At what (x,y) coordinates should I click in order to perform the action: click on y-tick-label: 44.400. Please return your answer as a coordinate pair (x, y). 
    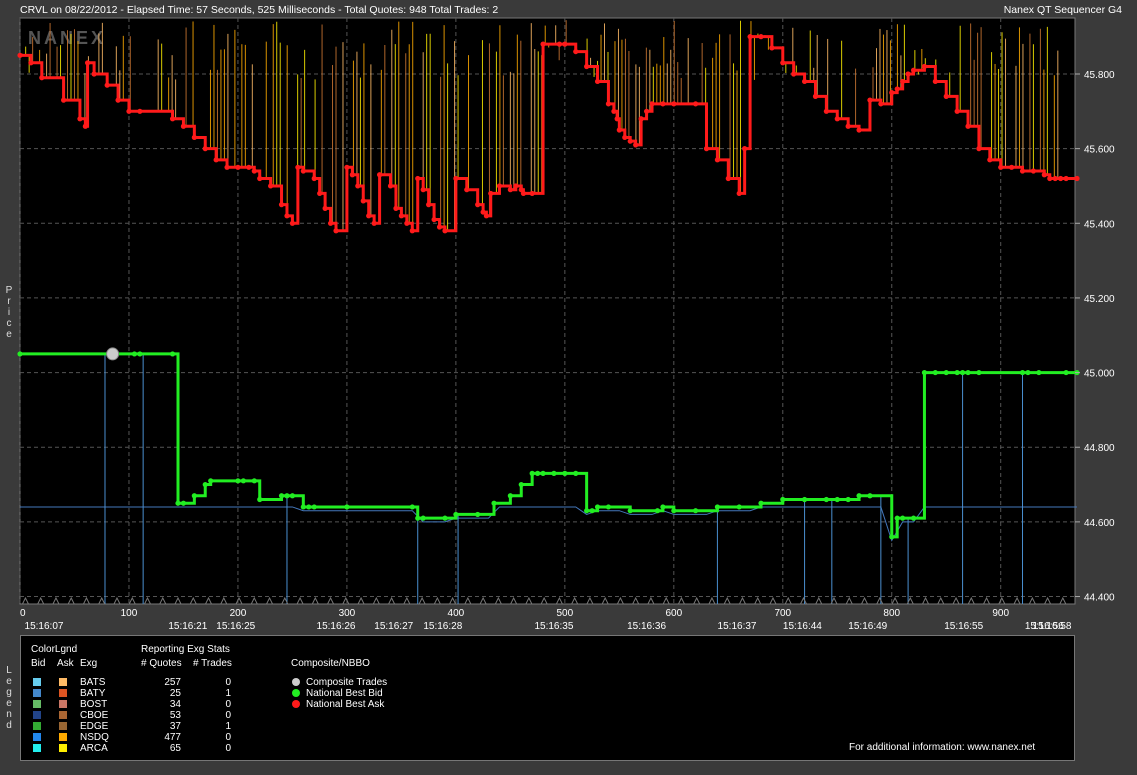
    Looking at the image, I should click on (1099, 598).